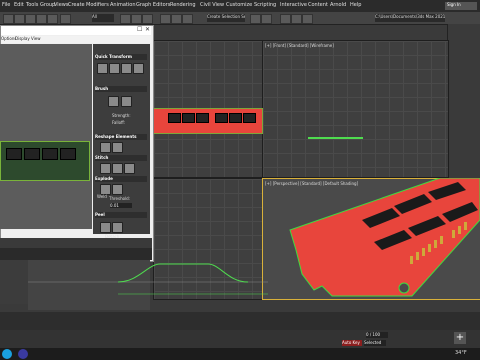 This screenshot has width=480, height=360. I want to click on project-path-field: C:\Users\Documents\3ds Max 2021, so click(410, 18).